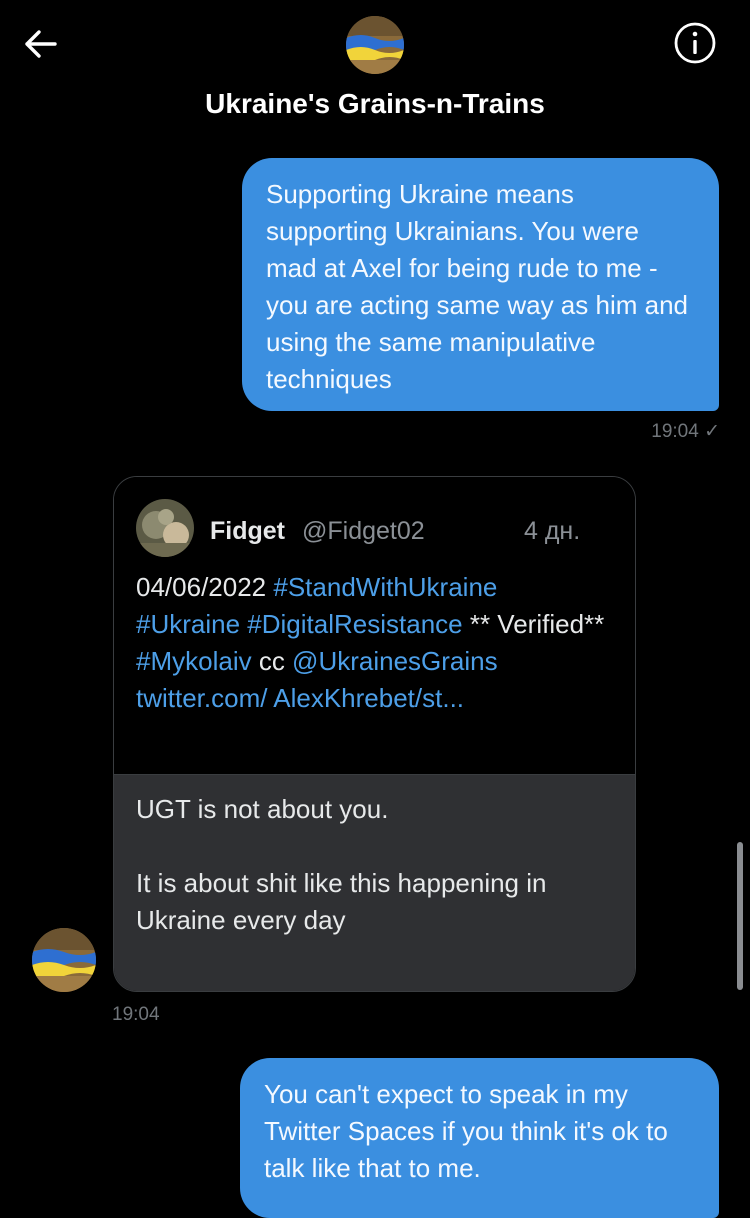 The height and width of the screenshot is (1218, 750). I want to click on back-button, so click(40, 44).